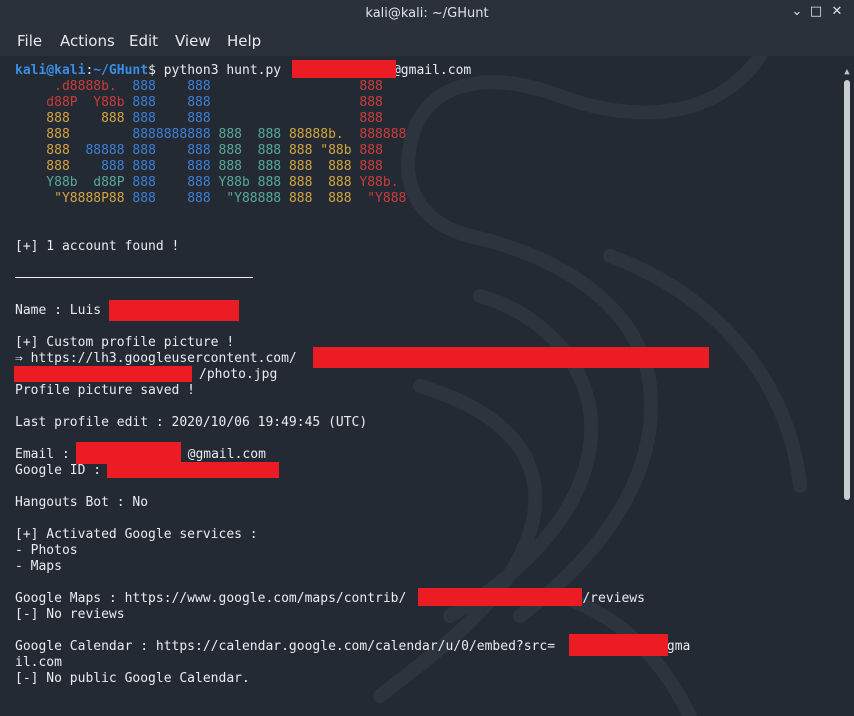  What do you see at coordinates (74, 86) in the screenshot?
I see `banner-segment: .d8888b.` at bounding box center [74, 86].